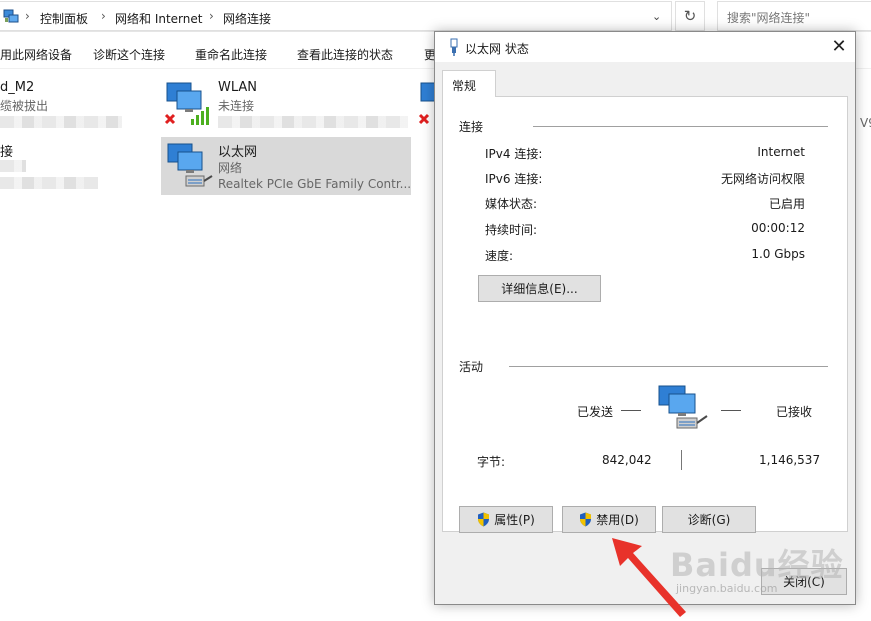  Describe the element at coordinates (6, 150) in the screenshot. I see `adapter-name: 接` at that location.